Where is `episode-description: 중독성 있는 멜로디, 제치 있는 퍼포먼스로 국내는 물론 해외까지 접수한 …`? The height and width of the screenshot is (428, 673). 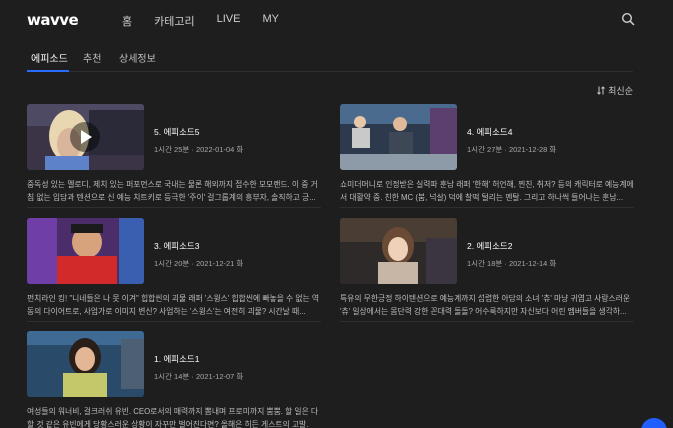 episode-description: 중독성 있는 멜로디, 제치 있는 퍼포먼스로 국내는 물론 해외까지 접수한 … is located at coordinates (172, 191).